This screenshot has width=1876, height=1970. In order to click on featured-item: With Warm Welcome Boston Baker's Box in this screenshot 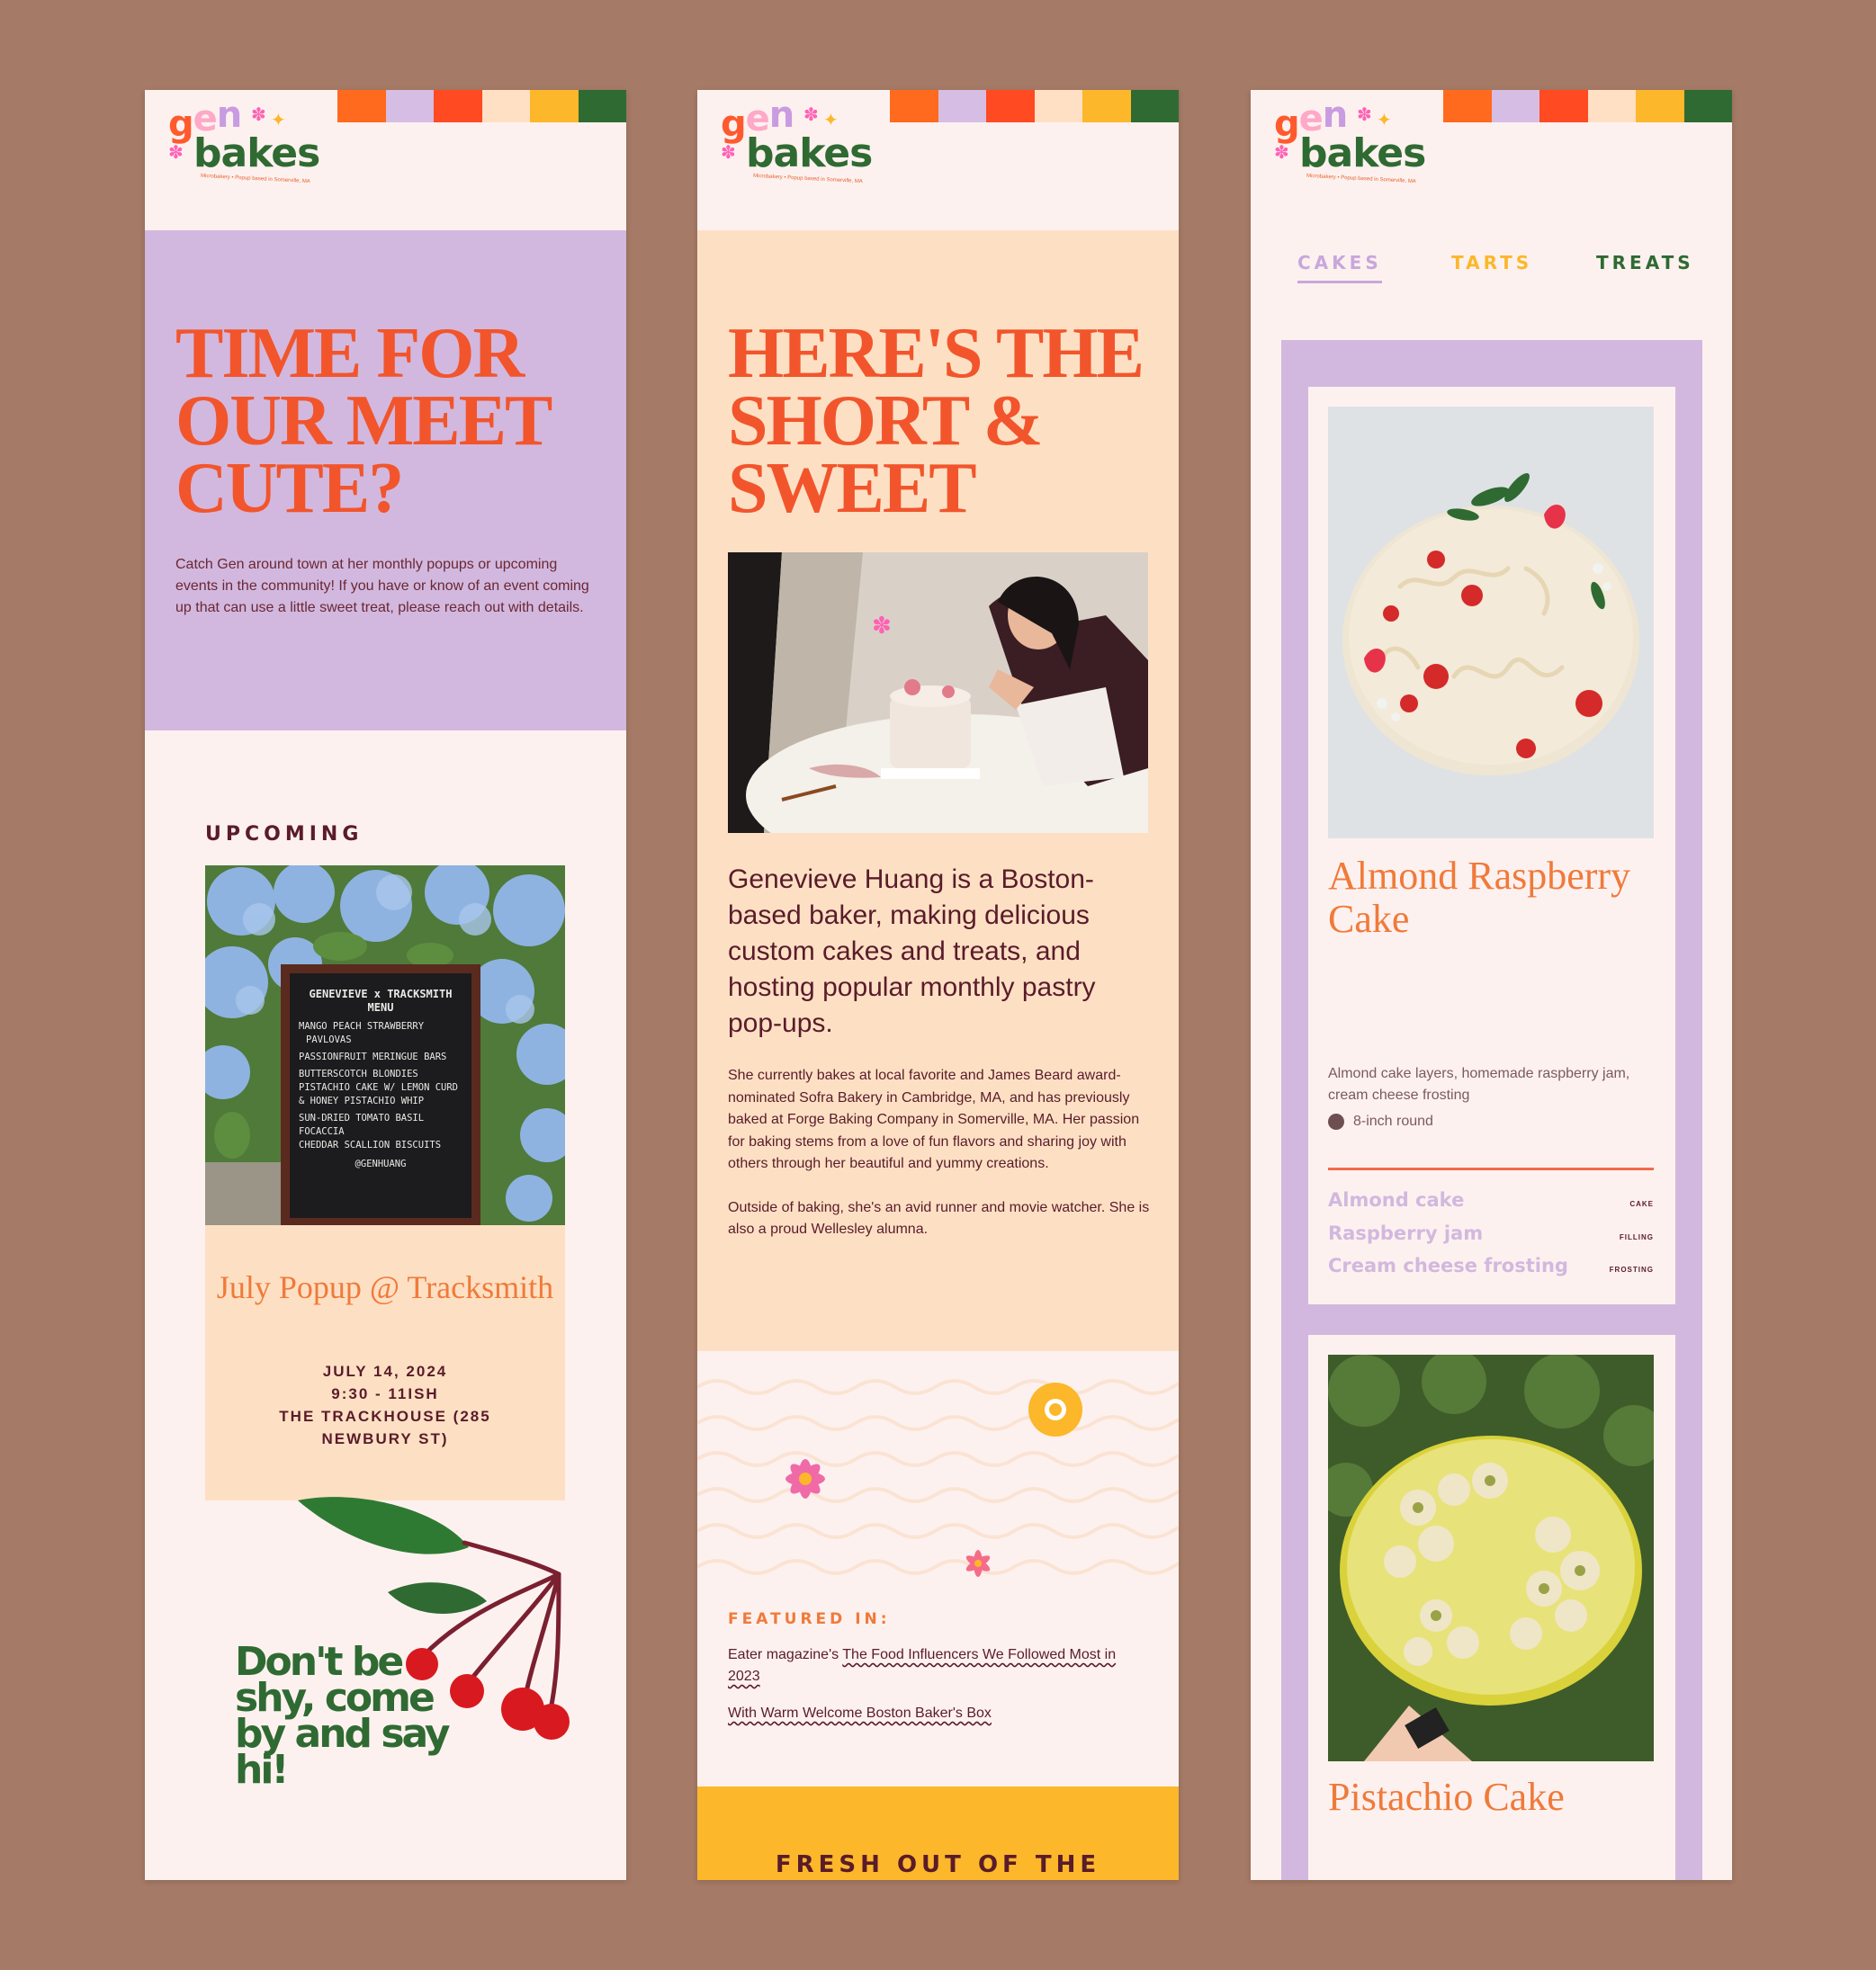, I will do `click(940, 1713)`.